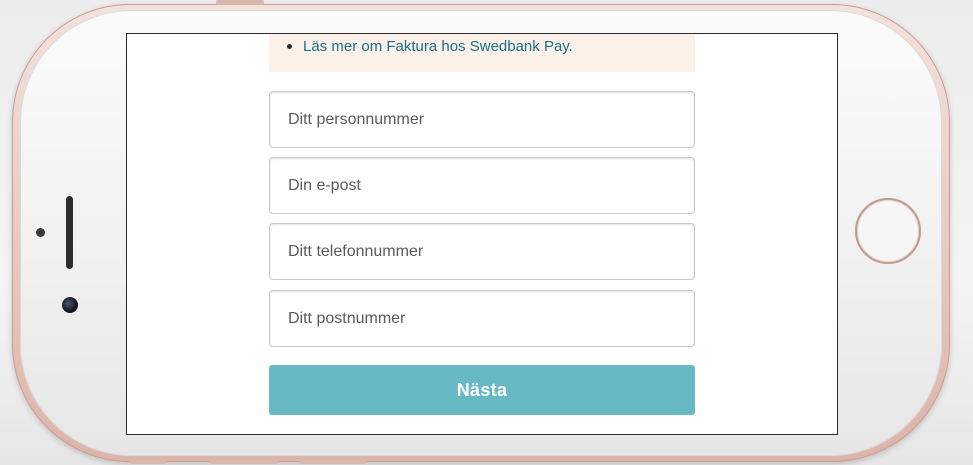 The height and width of the screenshot is (465, 973). Describe the element at coordinates (69, 232) in the screenshot. I see `earpiece-speaker` at that location.